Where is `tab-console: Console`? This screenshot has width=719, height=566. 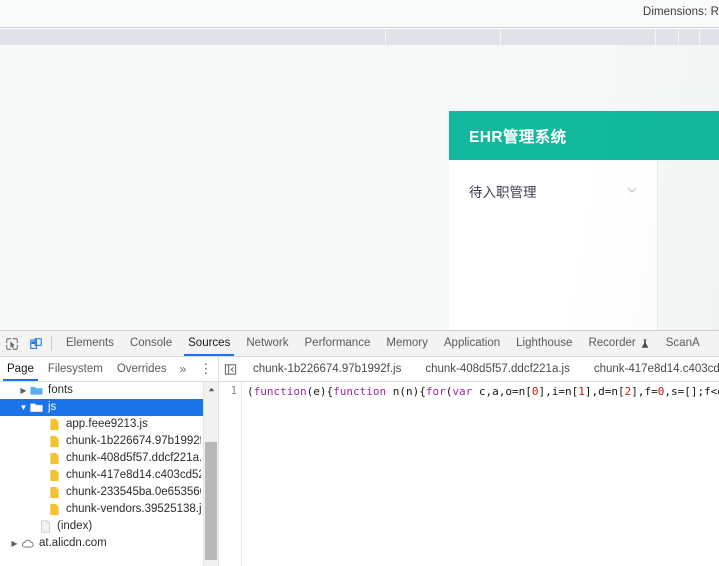
tab-console: Console is located at coordinates (151, 343).